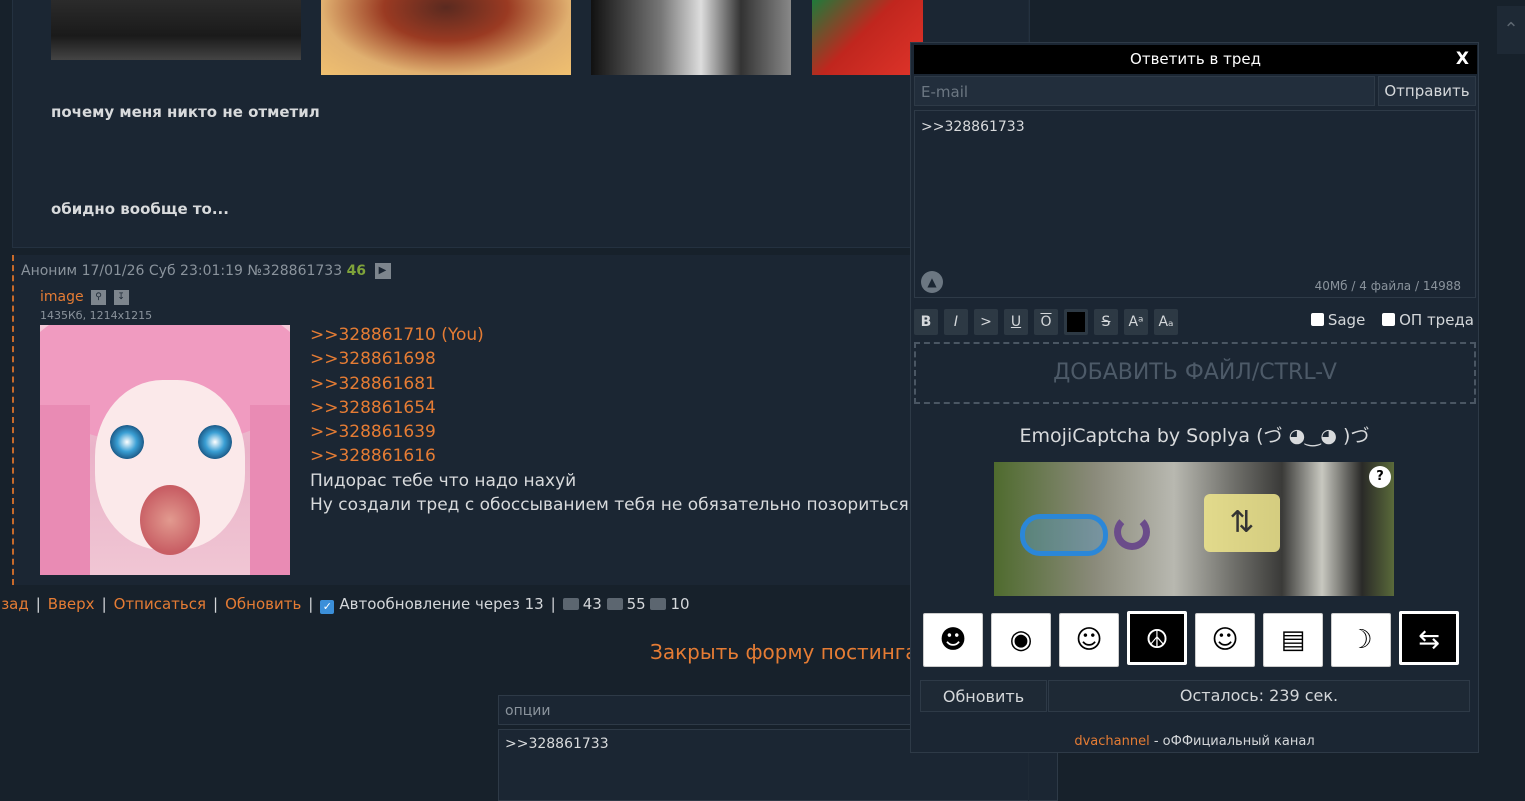 Image resolution: width=1525 pixels, height=801 pixels. Describe the element at coordinates (162, 271) in the screenshot. I see `post-datetime: 17/01/26 Суб 23:01:19` at that location.